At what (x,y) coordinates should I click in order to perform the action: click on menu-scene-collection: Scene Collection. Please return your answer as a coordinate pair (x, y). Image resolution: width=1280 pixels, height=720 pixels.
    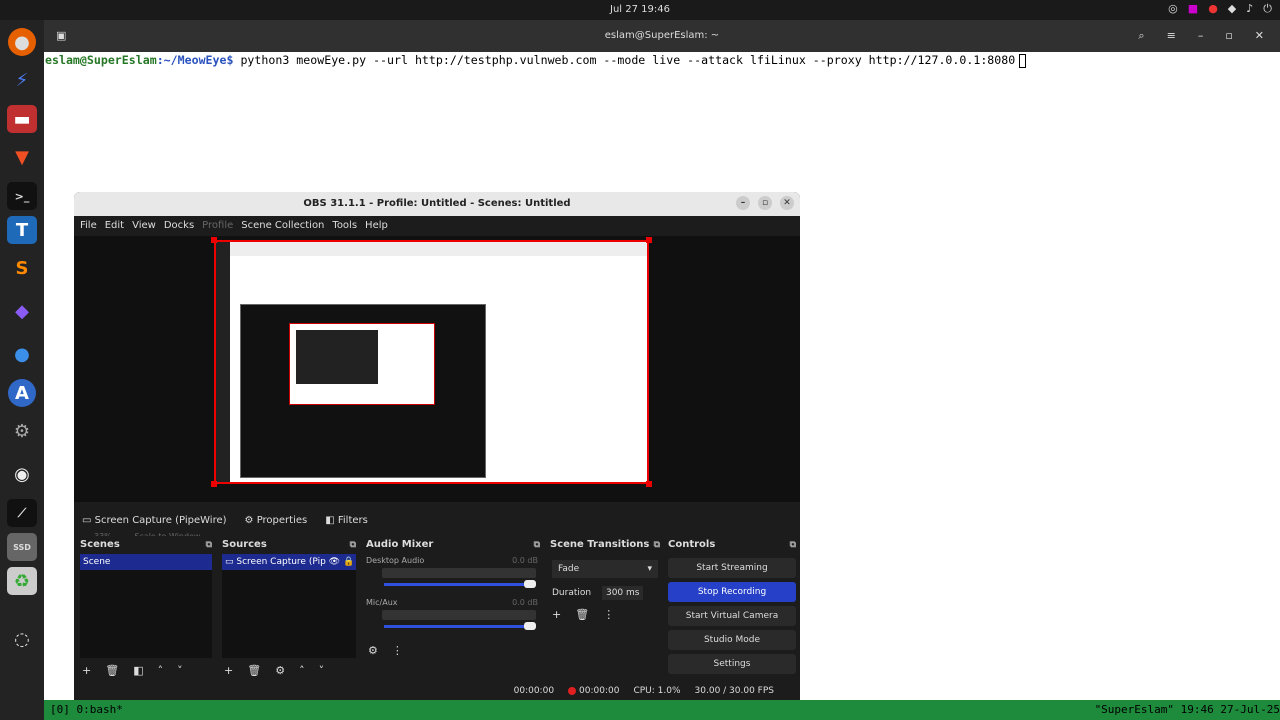
    Looking at the image, I should click on (282, 226).